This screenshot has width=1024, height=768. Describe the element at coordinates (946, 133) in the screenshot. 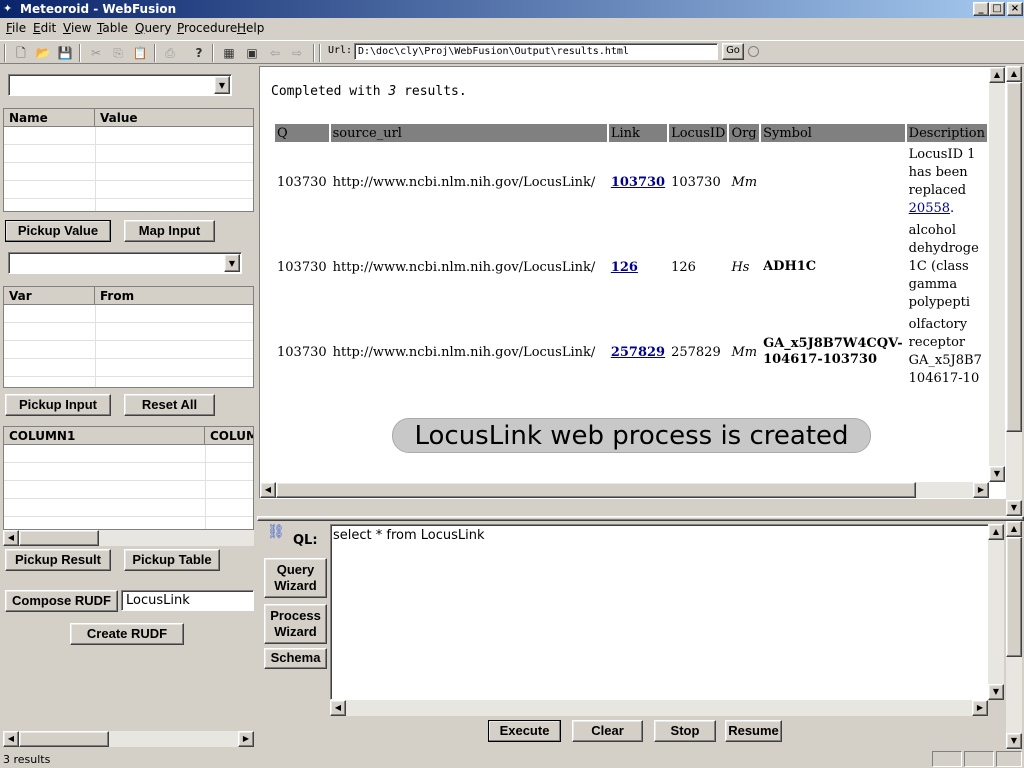

I see `column-header: Description` at that location.